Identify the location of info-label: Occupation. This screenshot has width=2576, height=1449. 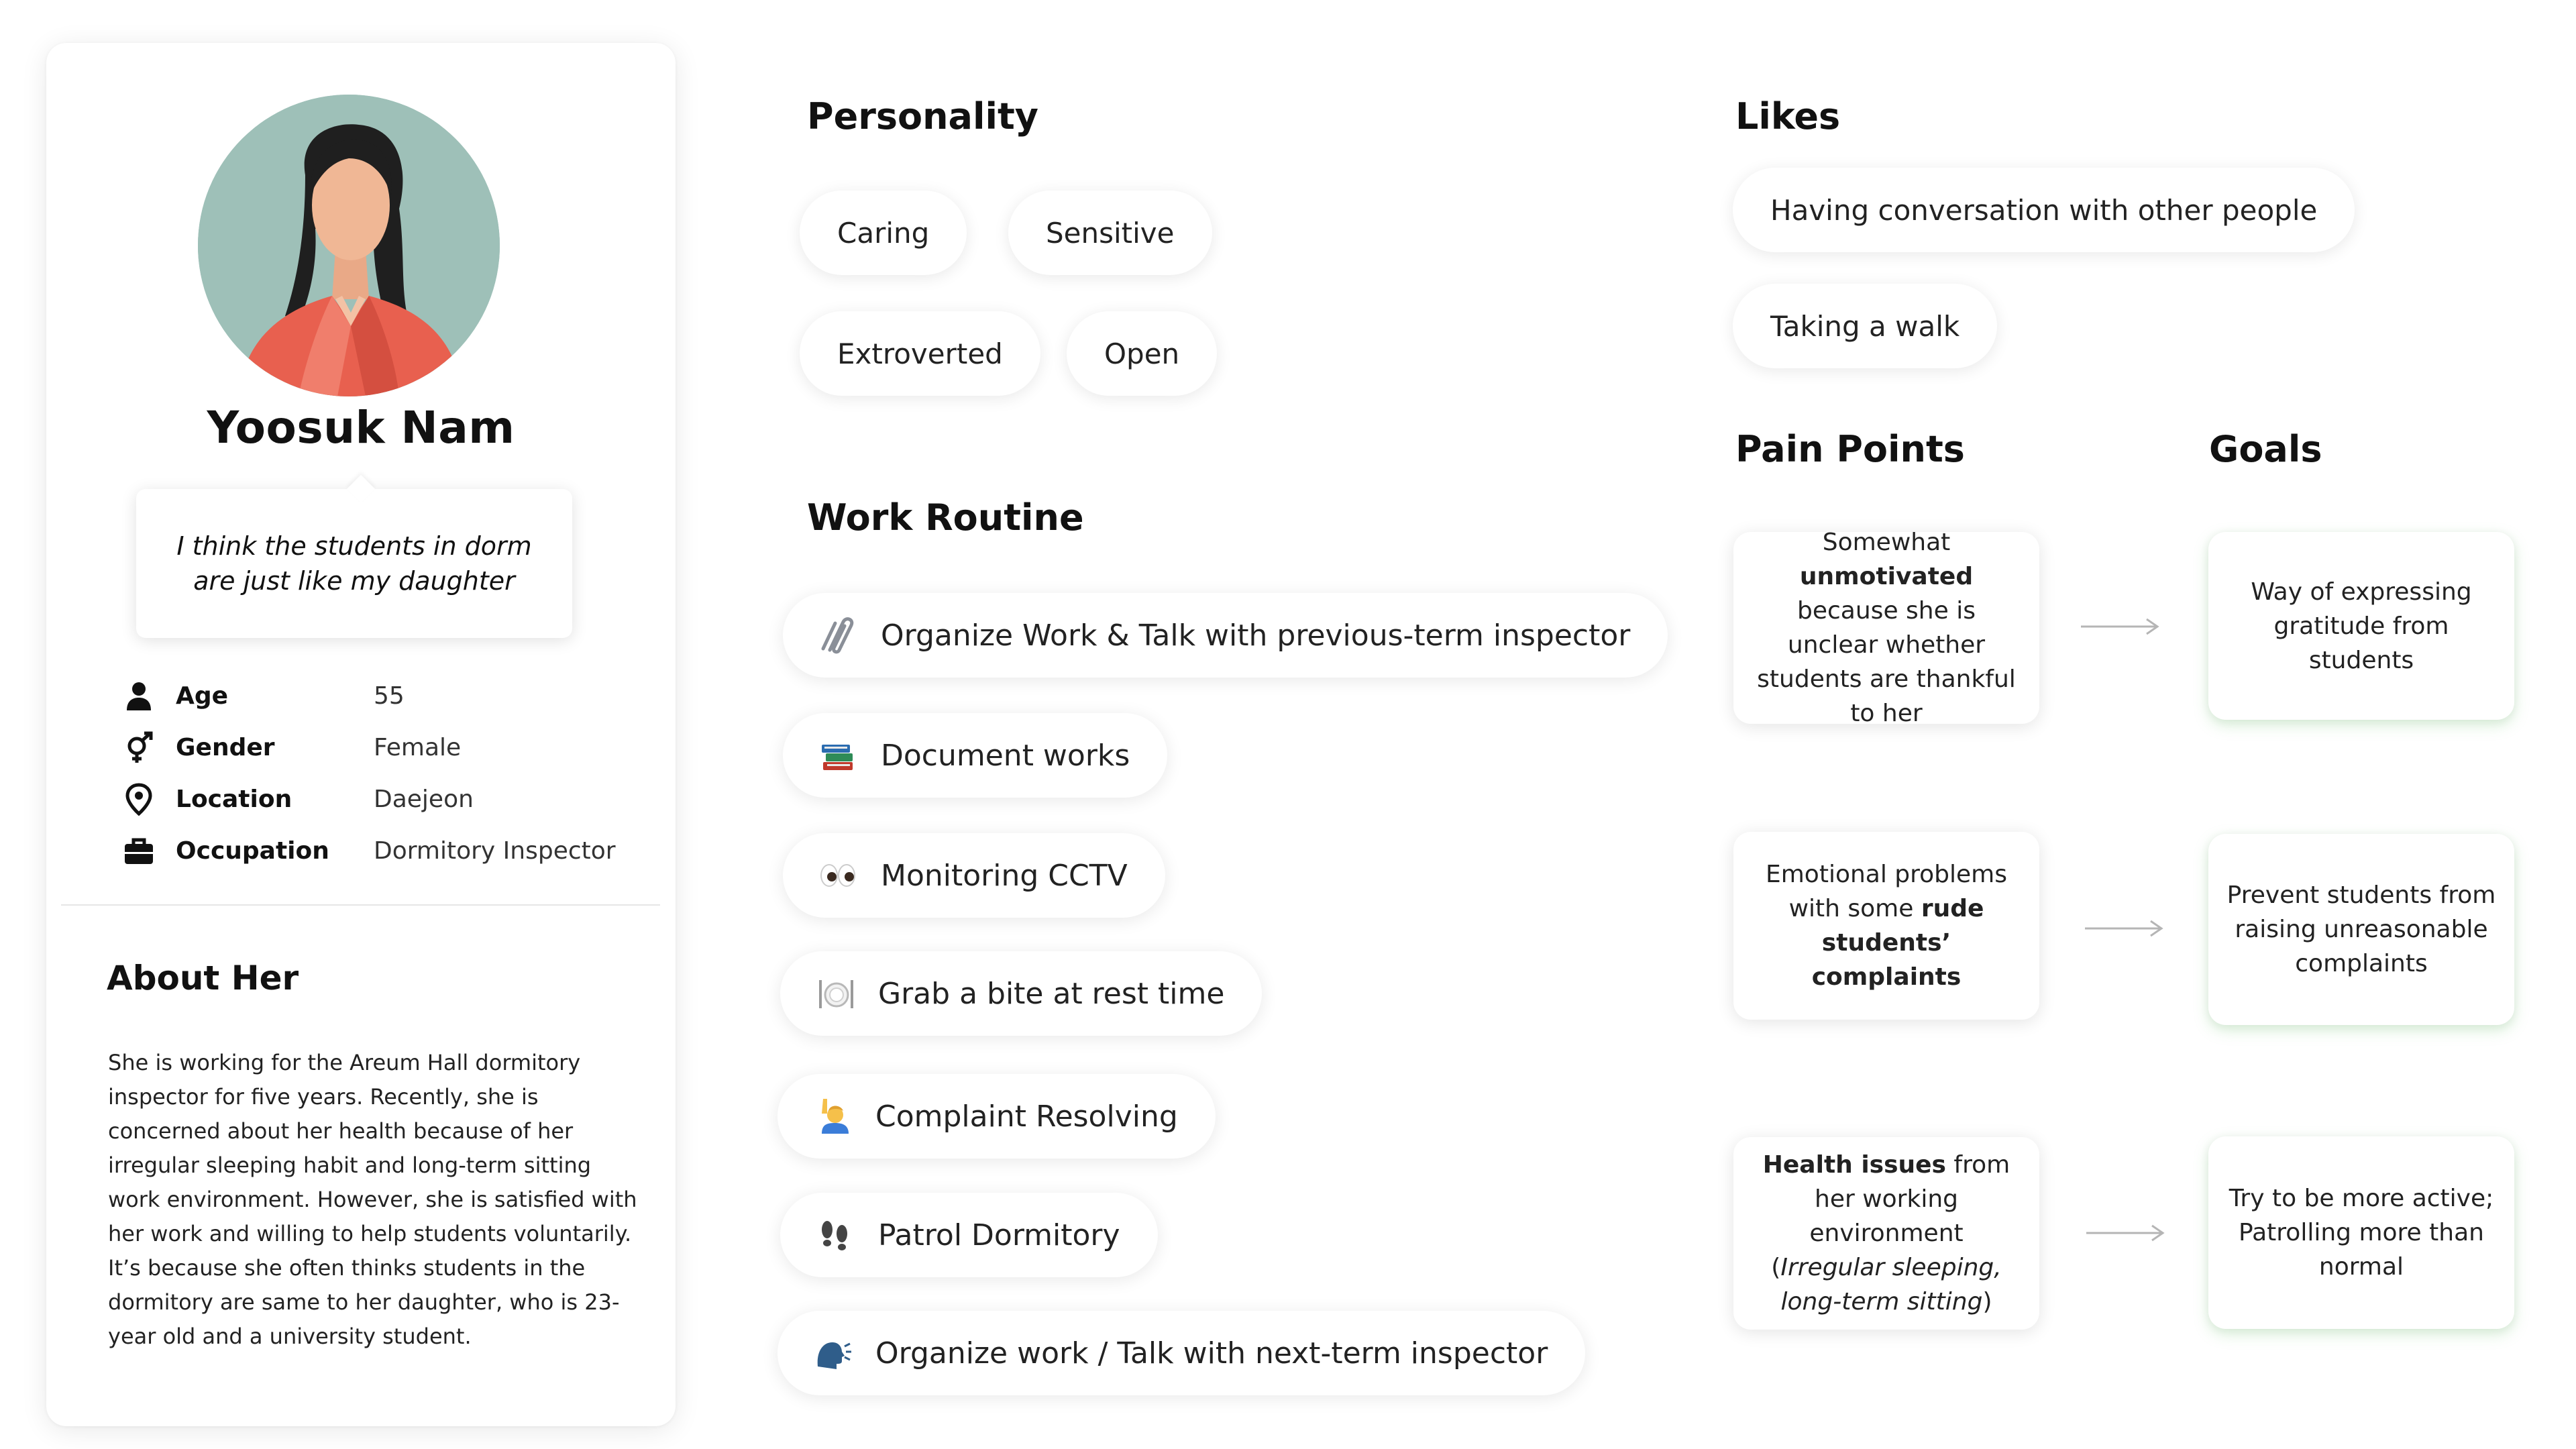
(252, 851).